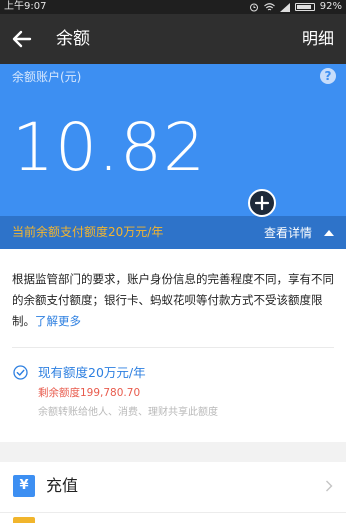 Image resolution: width=346 pixels, height=523 pixels. What do you see at coordinates (88, 232) in the screenshot?
I see `payment-limit-text: 当前余额支付额度20万元/年` at bounding box center [88, 232].